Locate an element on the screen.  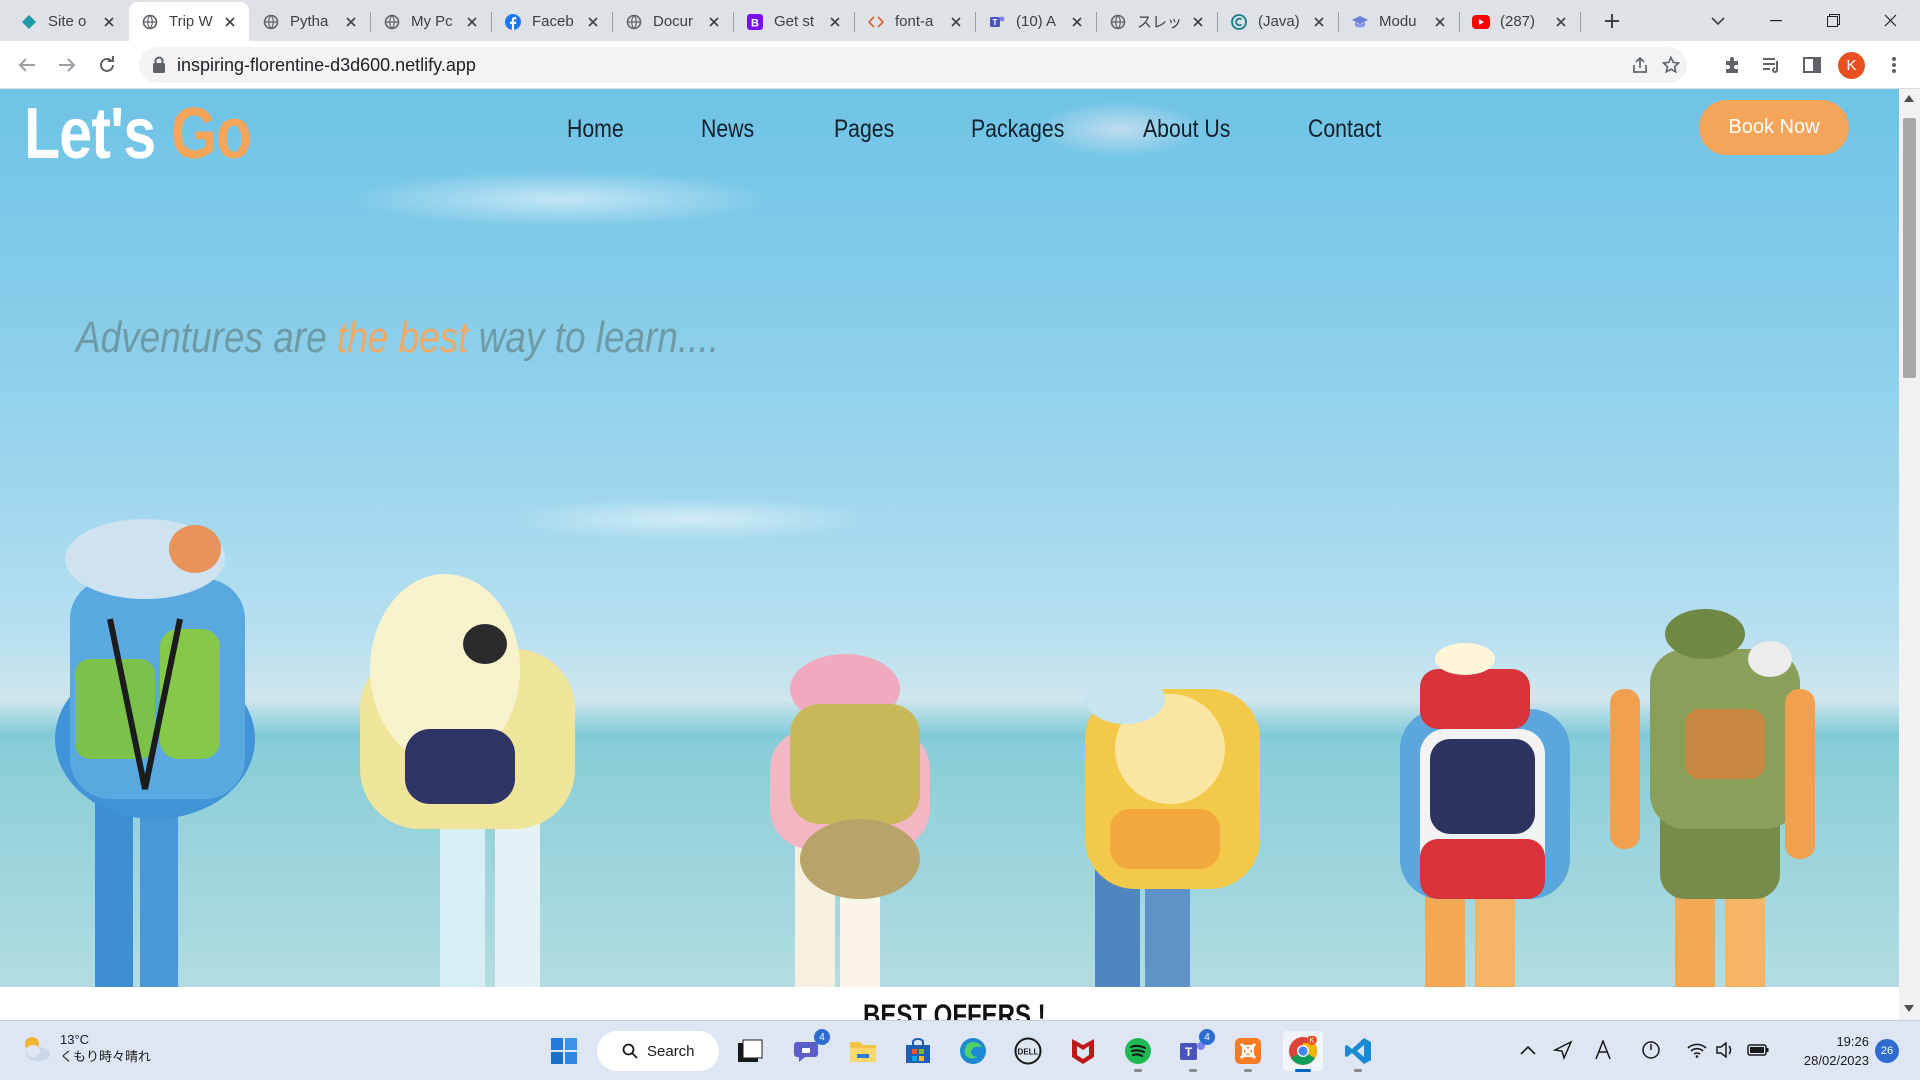
reload-icon is located at coordinates (107, 64).